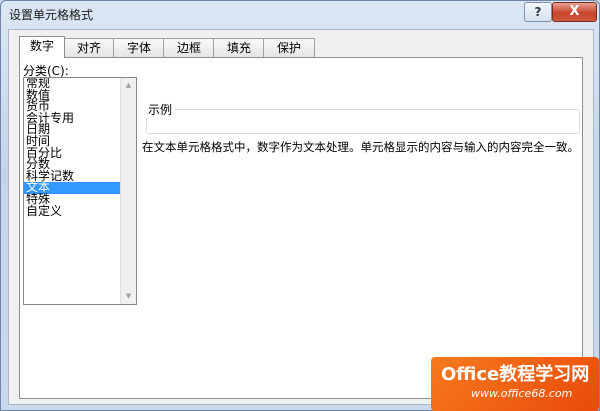  I want to click on list-item: 自定义, so click(72, 211).